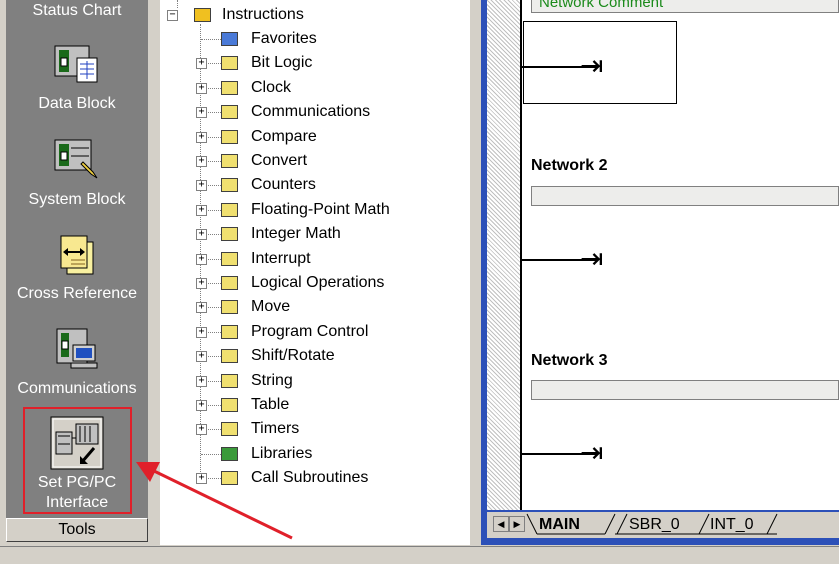 The image size is (839, 564). What do you see at coordinates (310, 210) in the screenshot?
I see `tree-item: + Floating-Point Math` at bounding box center [310, 210].